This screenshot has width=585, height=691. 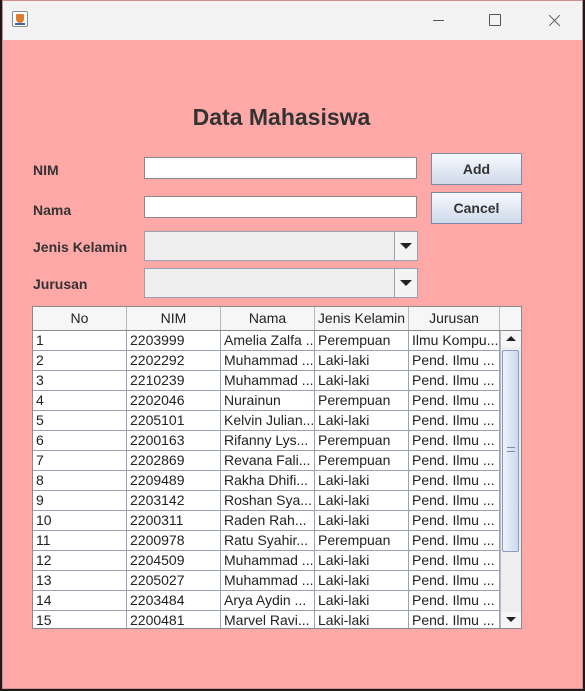 What do you see at coordinates (80, 600) in the screenshot?
I see `cell-no: 14` at bounding box center [80, 600].